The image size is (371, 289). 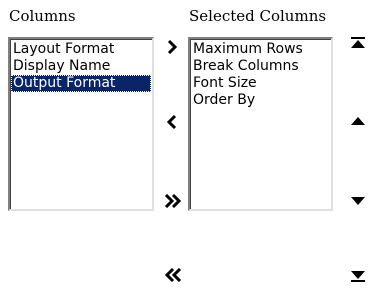 I want to click on selected-column-label: Font Size, so click(x=225, y=83).